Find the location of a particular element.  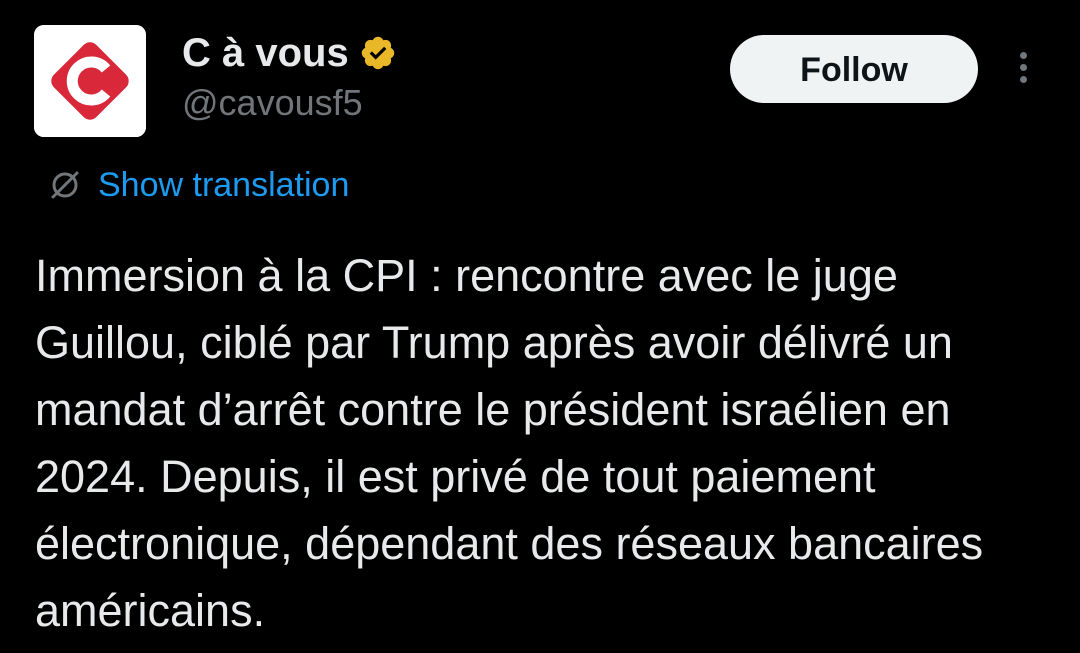

display-name: C à vous is located at coordinates (265, 53).